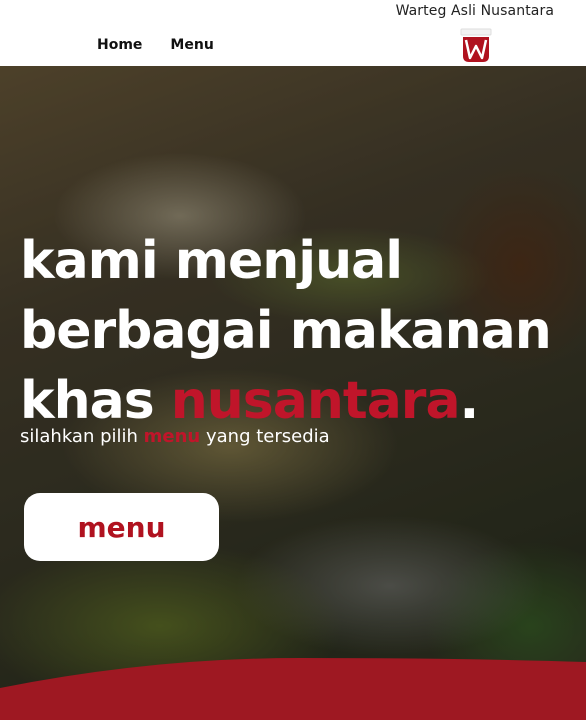  Describe the element at coordinates (211, 261) in the screenshot. I see `headline-line-1: kami menjual` at that location.